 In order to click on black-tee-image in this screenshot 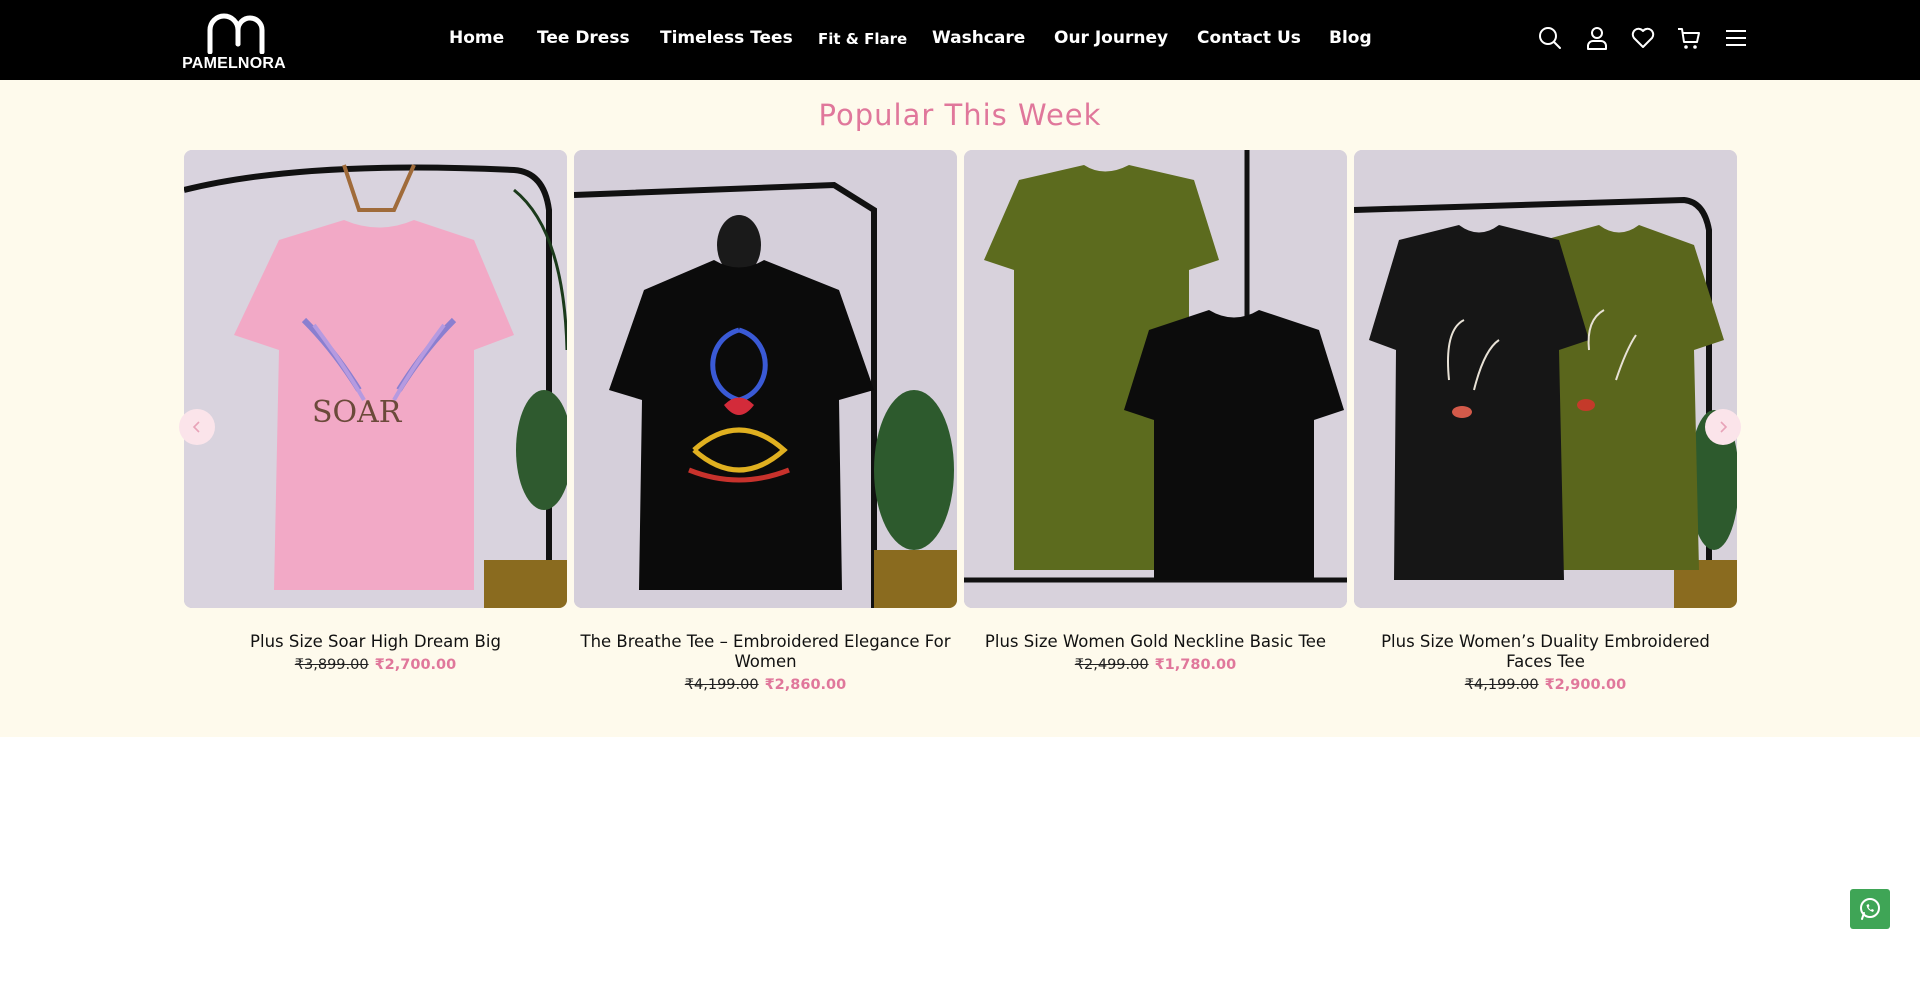, I will do `click(765, 379)`.